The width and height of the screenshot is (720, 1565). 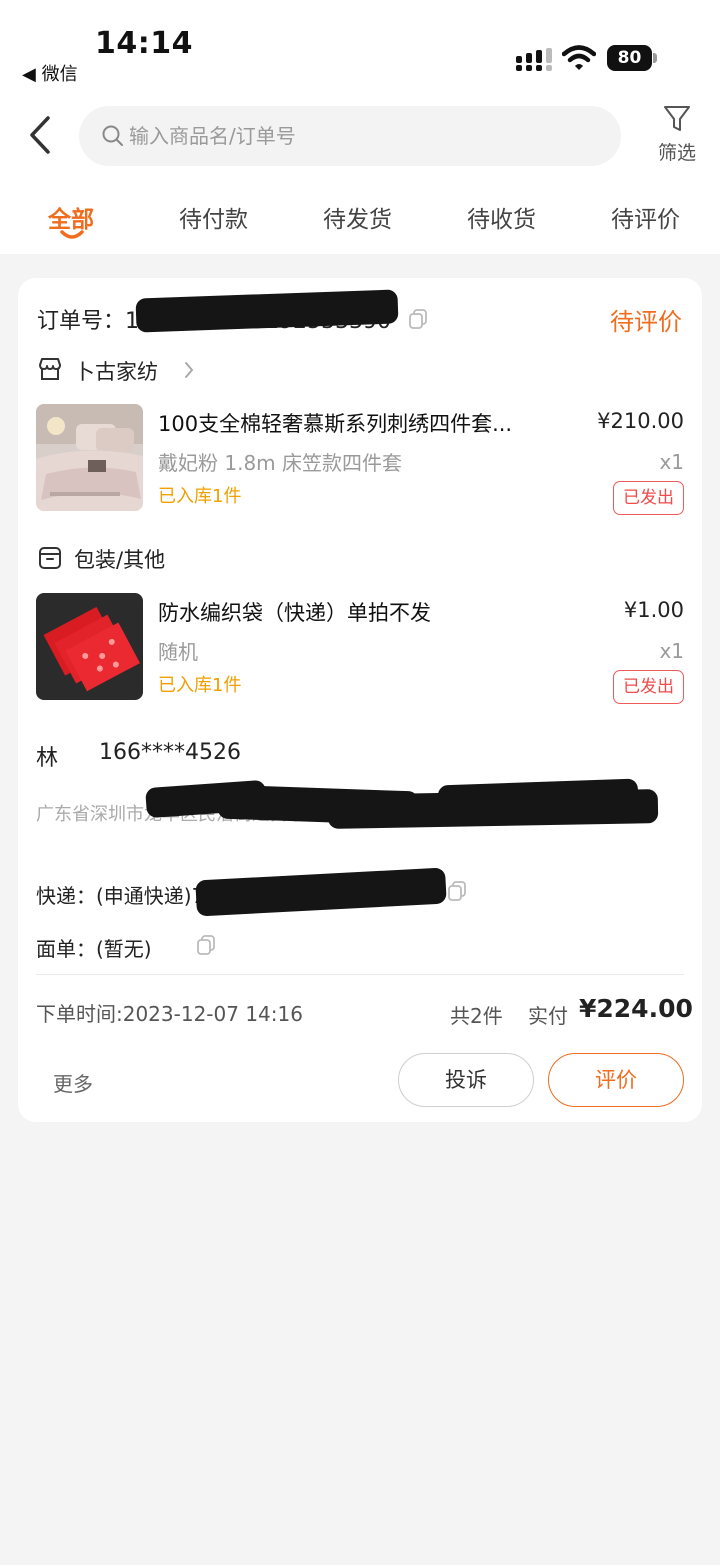 I want to click on back-arrow-icon, so click(x=42, y=135).